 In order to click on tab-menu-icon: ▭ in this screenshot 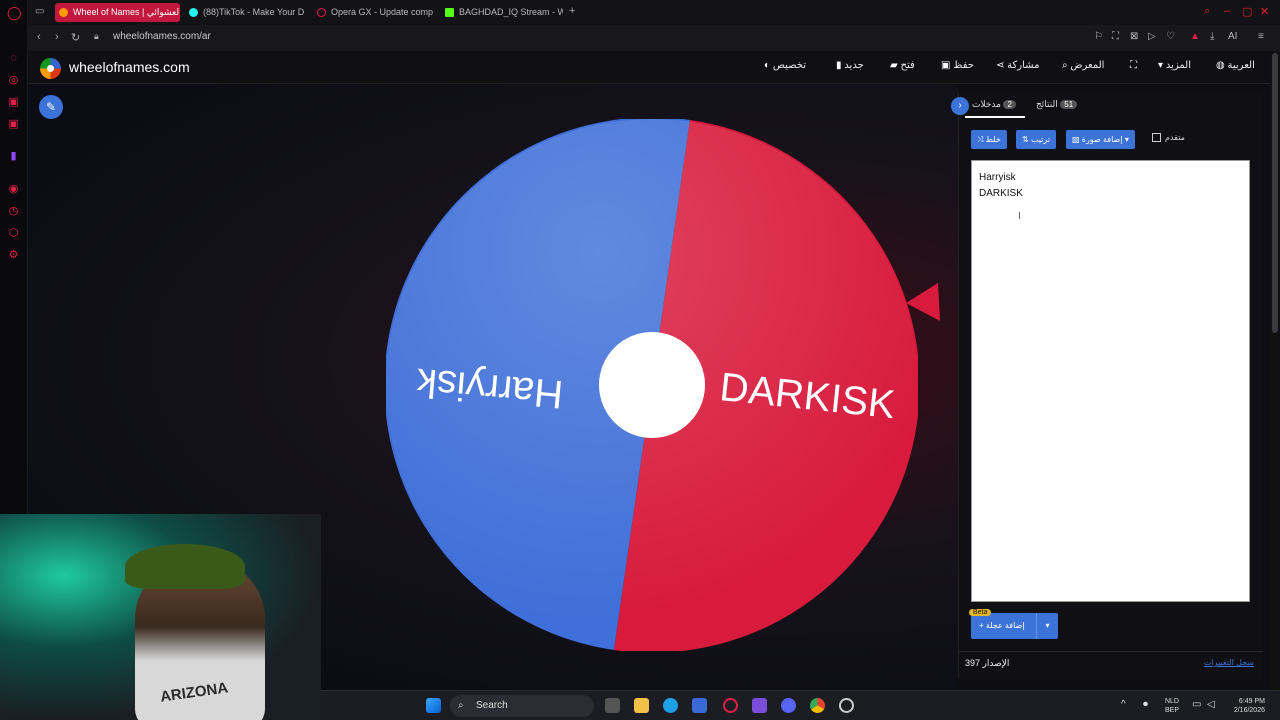, I will do `click(39, 11)`.